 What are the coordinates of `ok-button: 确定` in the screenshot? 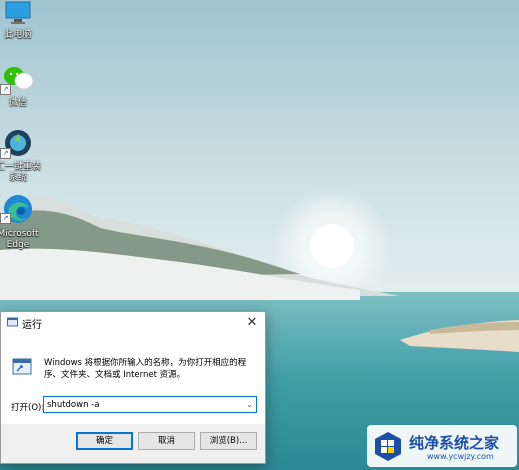 It's located at (104, 441).